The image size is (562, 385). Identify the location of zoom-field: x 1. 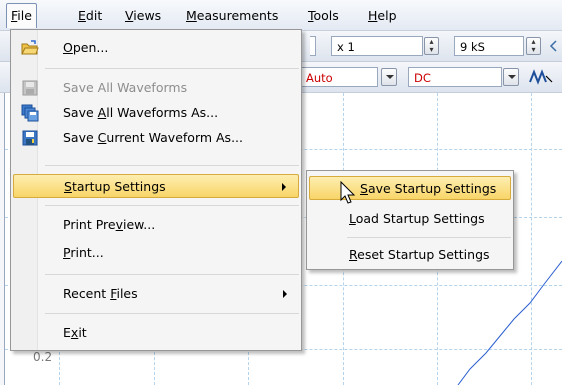
(377, 46).